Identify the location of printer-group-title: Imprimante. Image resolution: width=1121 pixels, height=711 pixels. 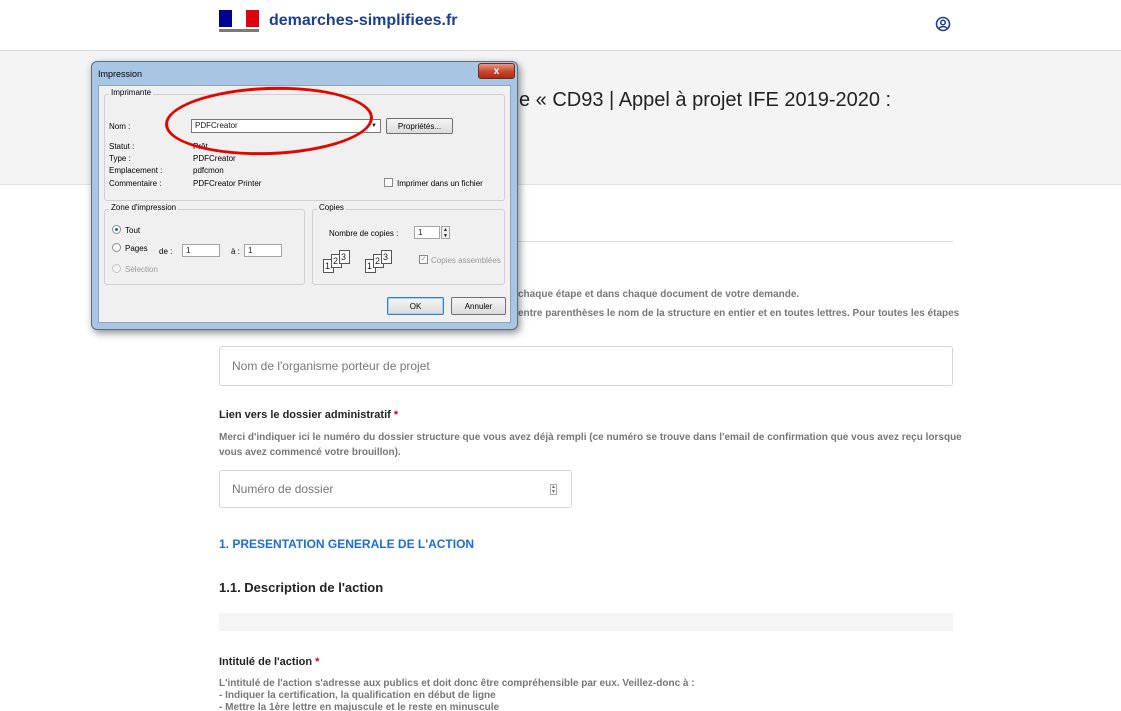
(131, 92).